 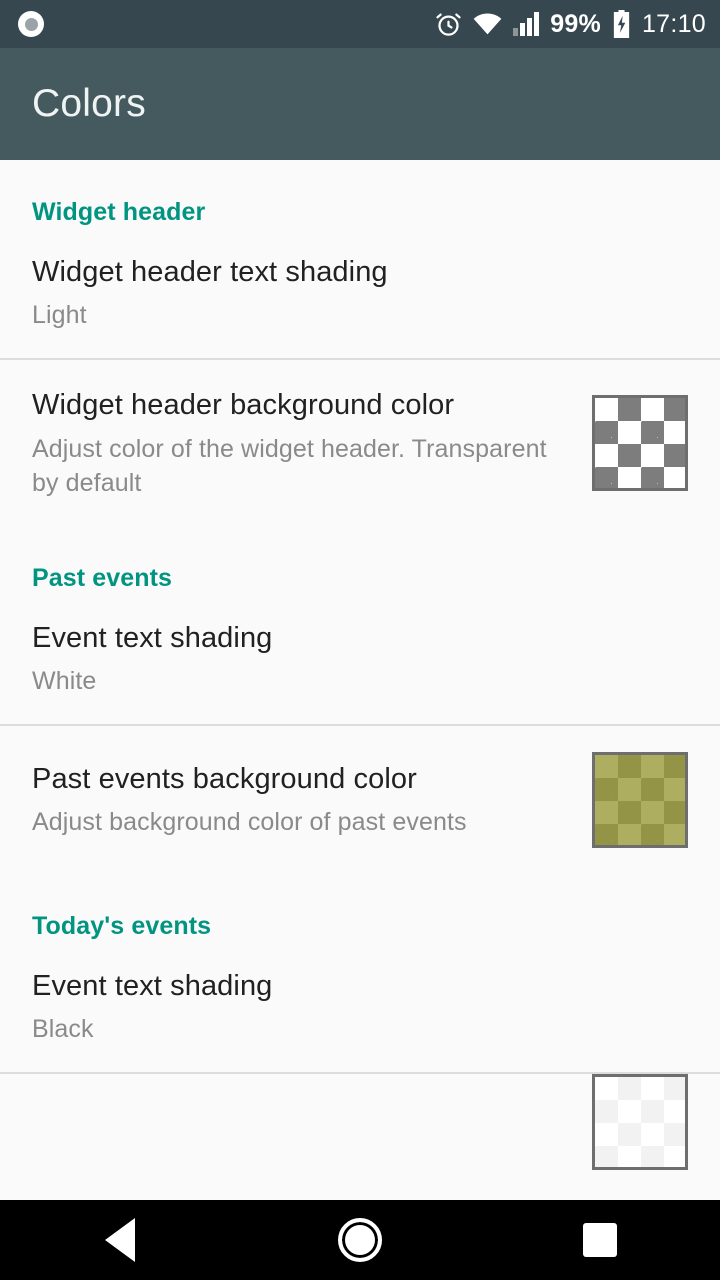 I want to click on back-triangle-icon, so click(x=120, y=1240).